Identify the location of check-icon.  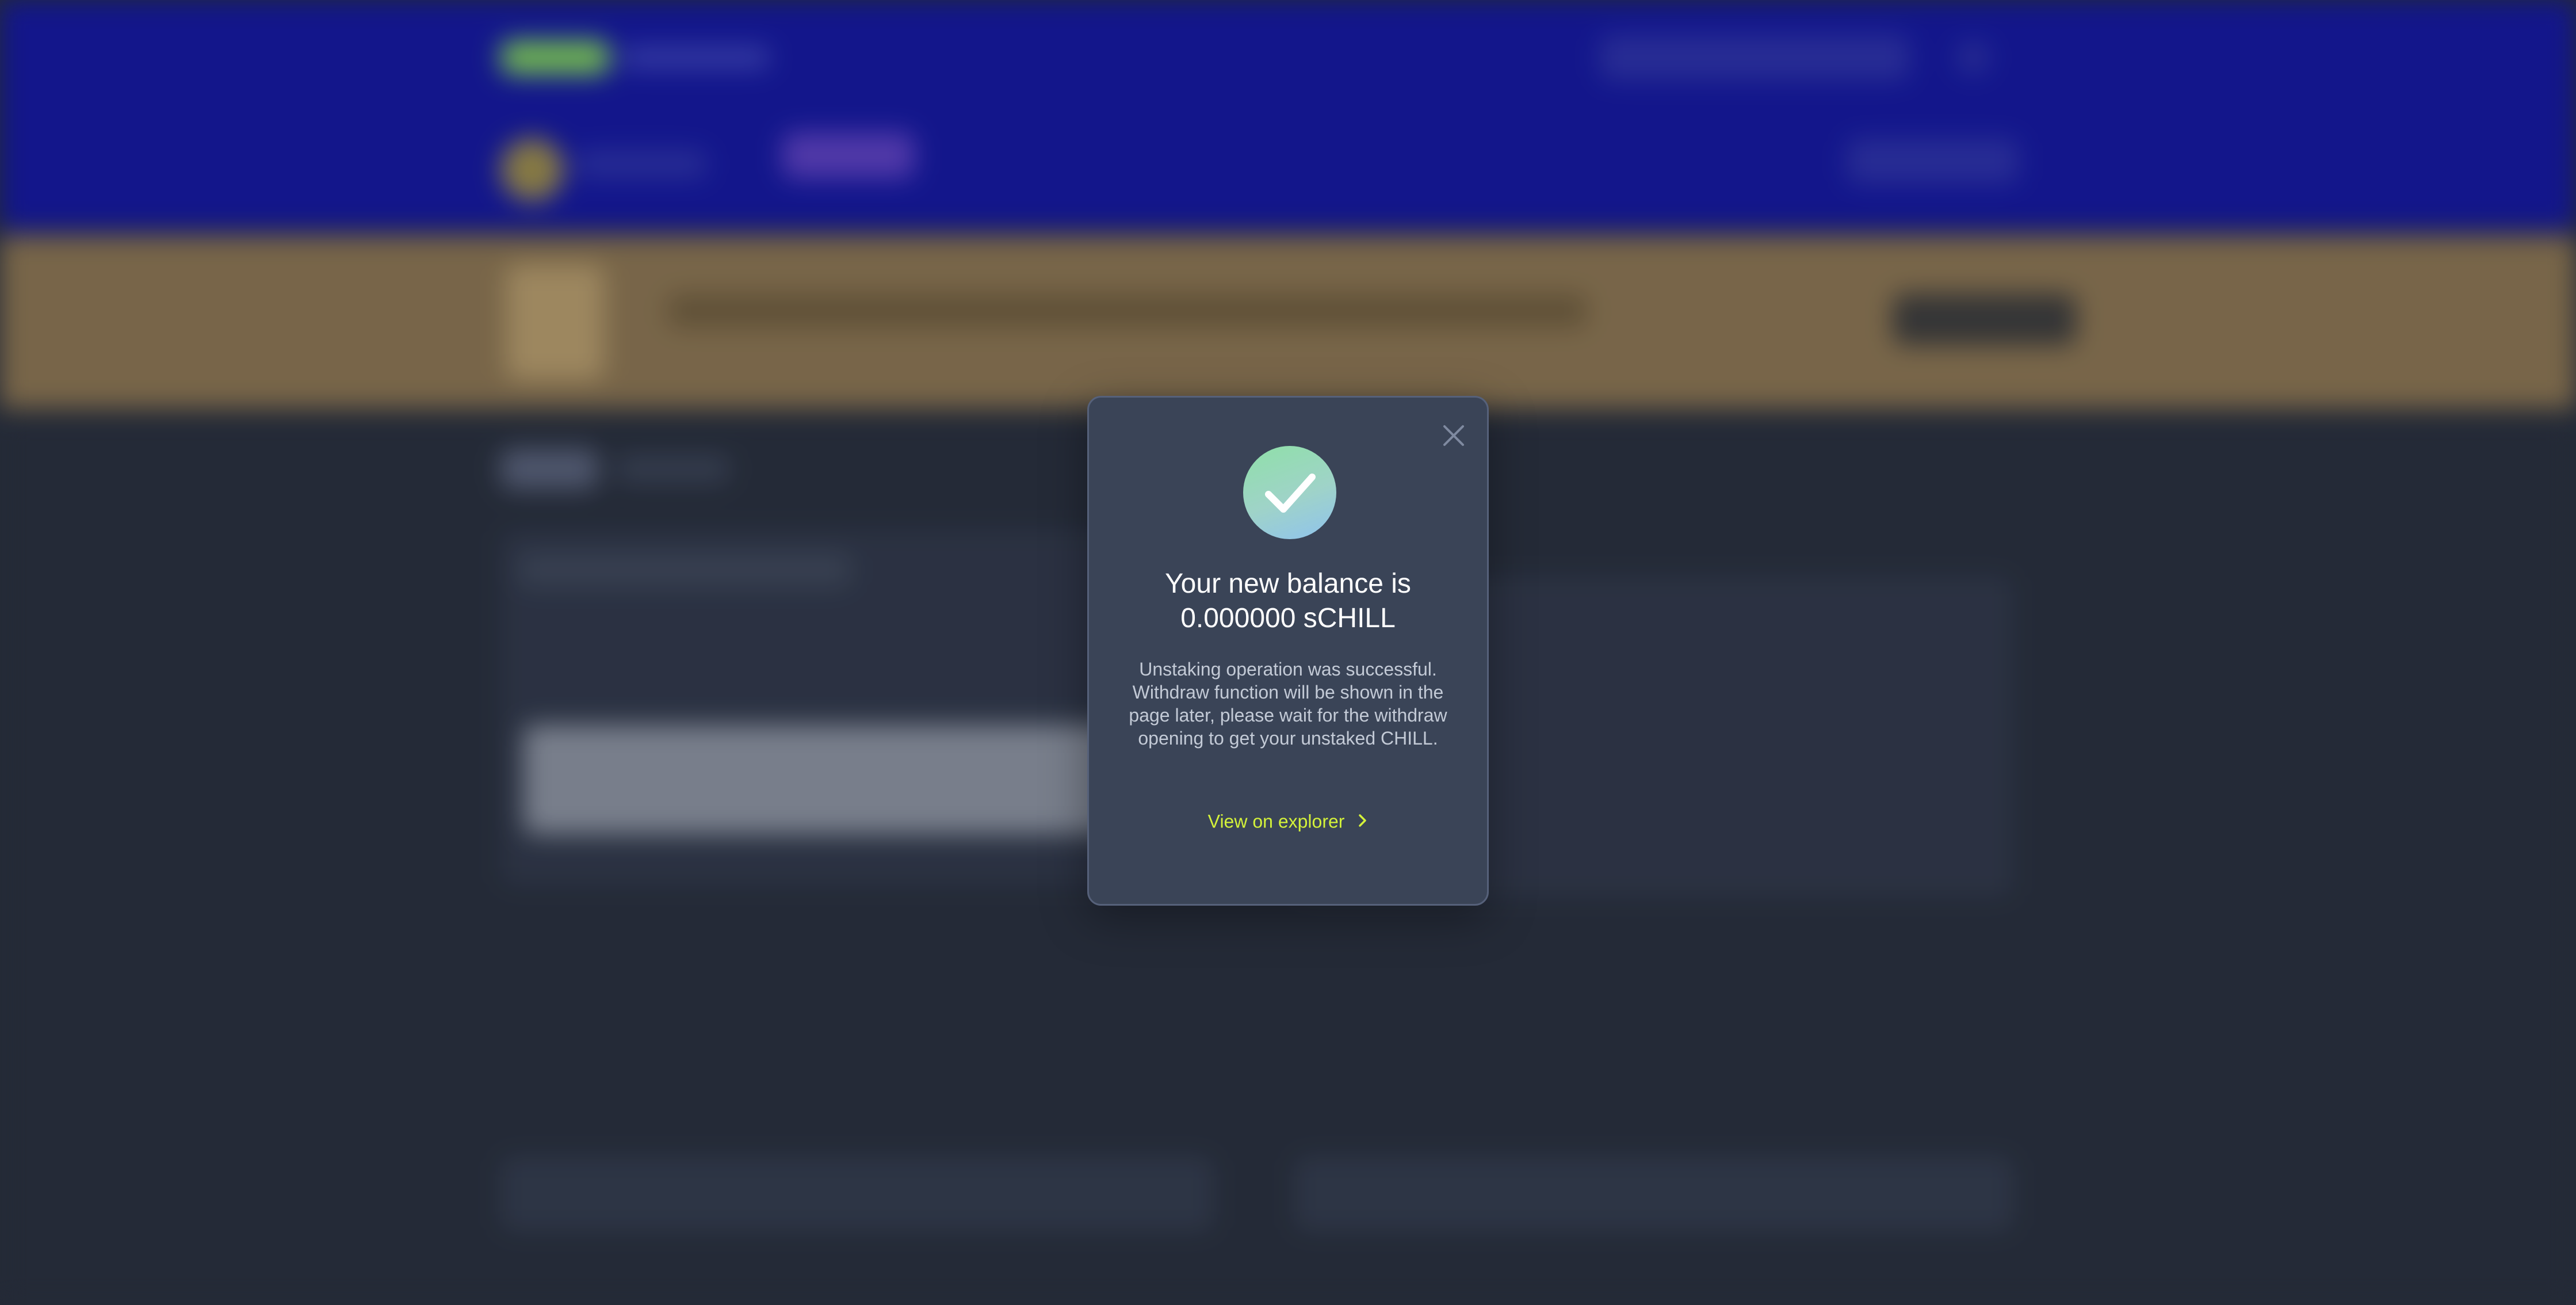
(1290, 493).